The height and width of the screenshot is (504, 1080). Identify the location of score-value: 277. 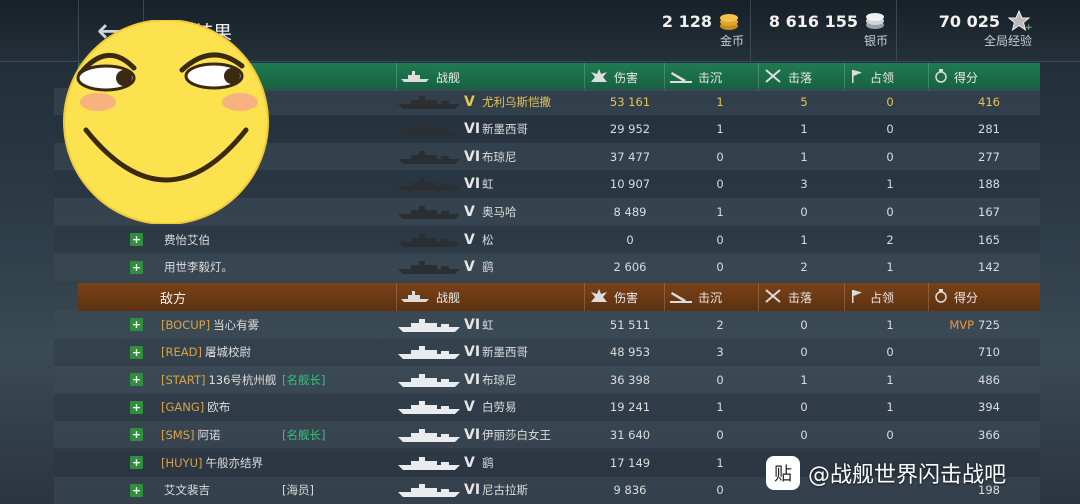
(970, 156).